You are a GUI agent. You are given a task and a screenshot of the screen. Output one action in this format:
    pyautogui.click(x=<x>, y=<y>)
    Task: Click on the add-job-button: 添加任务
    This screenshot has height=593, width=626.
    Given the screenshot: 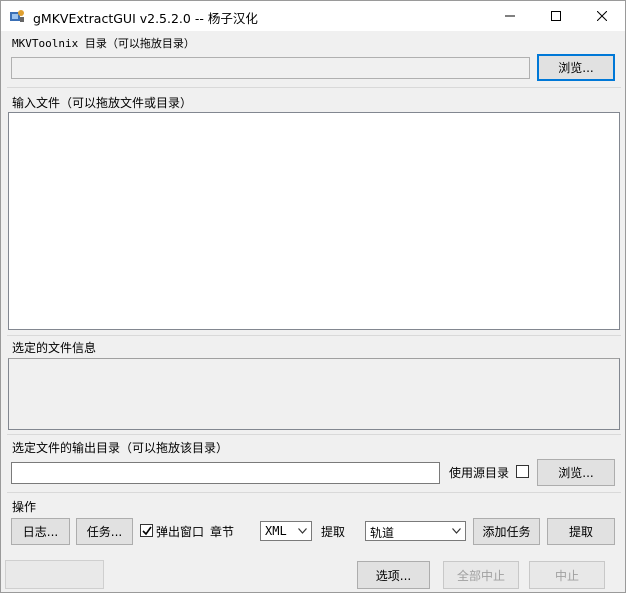 What is the action you would take?
    pyautogui.click(x=506, y=531)
    